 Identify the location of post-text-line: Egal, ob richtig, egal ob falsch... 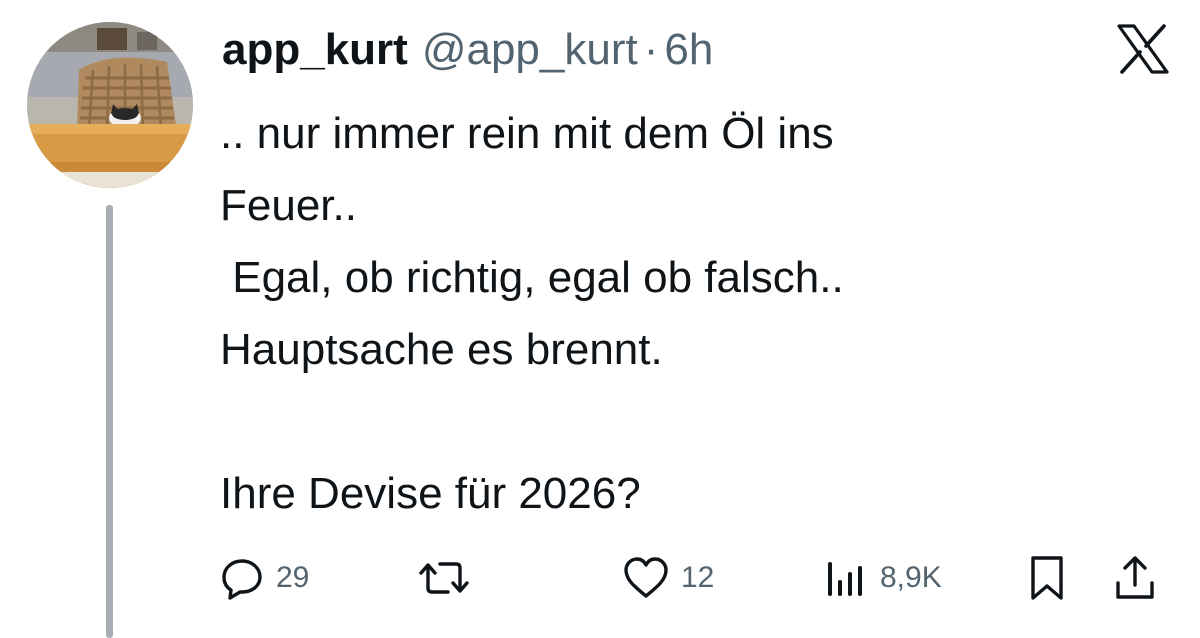
(532, 277).